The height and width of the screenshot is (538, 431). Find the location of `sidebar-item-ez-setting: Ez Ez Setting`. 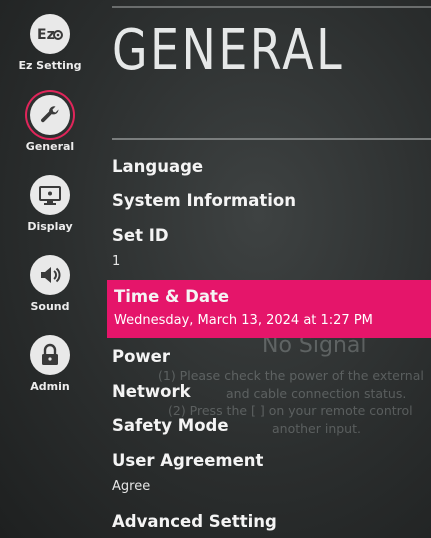

sidebar-item-ez-setting: Ez Ez Setting is located at coordinates (50, 43).